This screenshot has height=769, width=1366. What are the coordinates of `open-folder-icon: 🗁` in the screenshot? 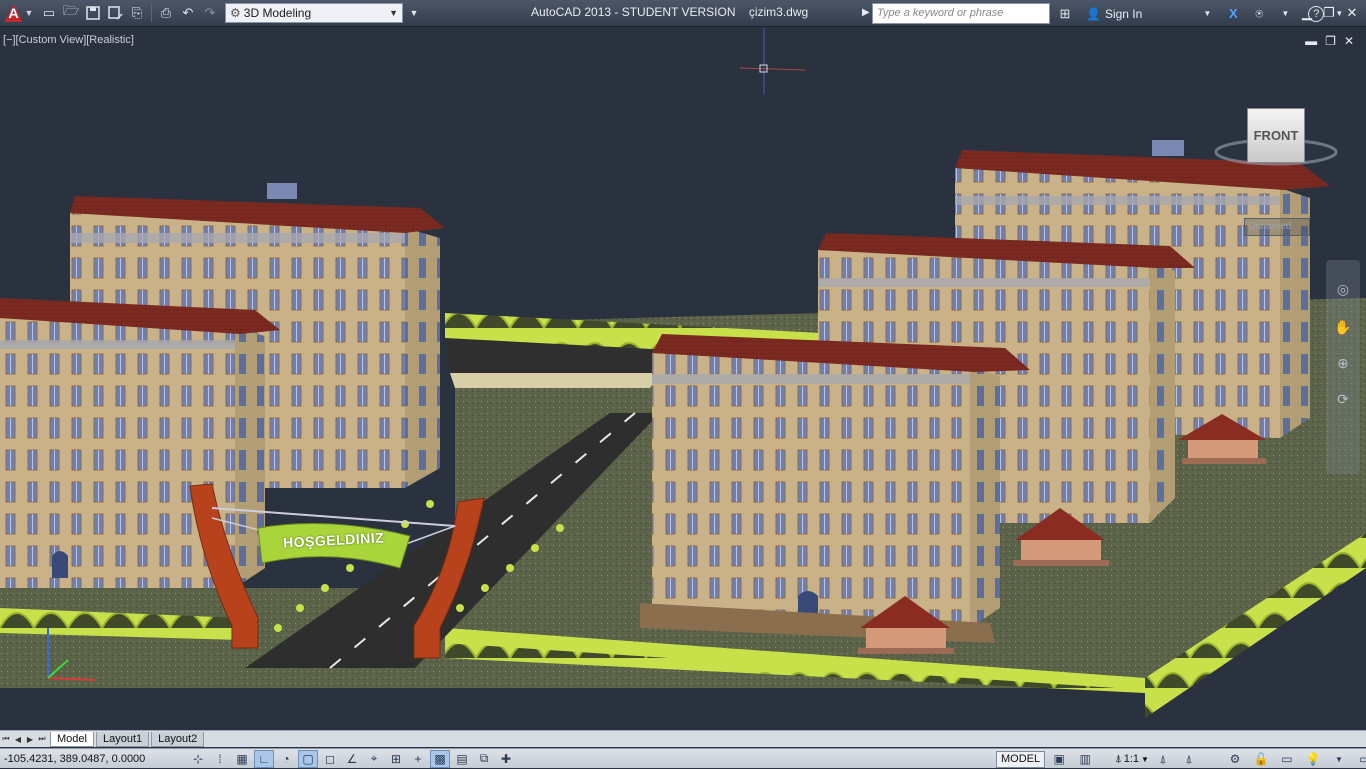 It's located at (71, 13).